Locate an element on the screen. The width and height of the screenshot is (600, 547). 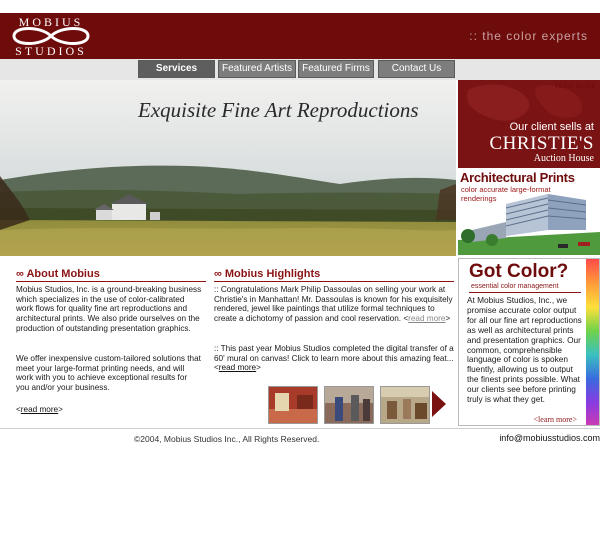
color-spectrum-strip is located at coordinates (592, 342).